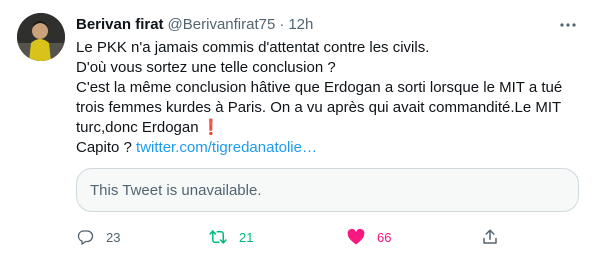 The width and height of the screenshot is (599, 262). What do you see at coordinates (291, 237) in the screenshot?
I see `tweet-actions: 23 21 66` at bounding box center [291, 237].